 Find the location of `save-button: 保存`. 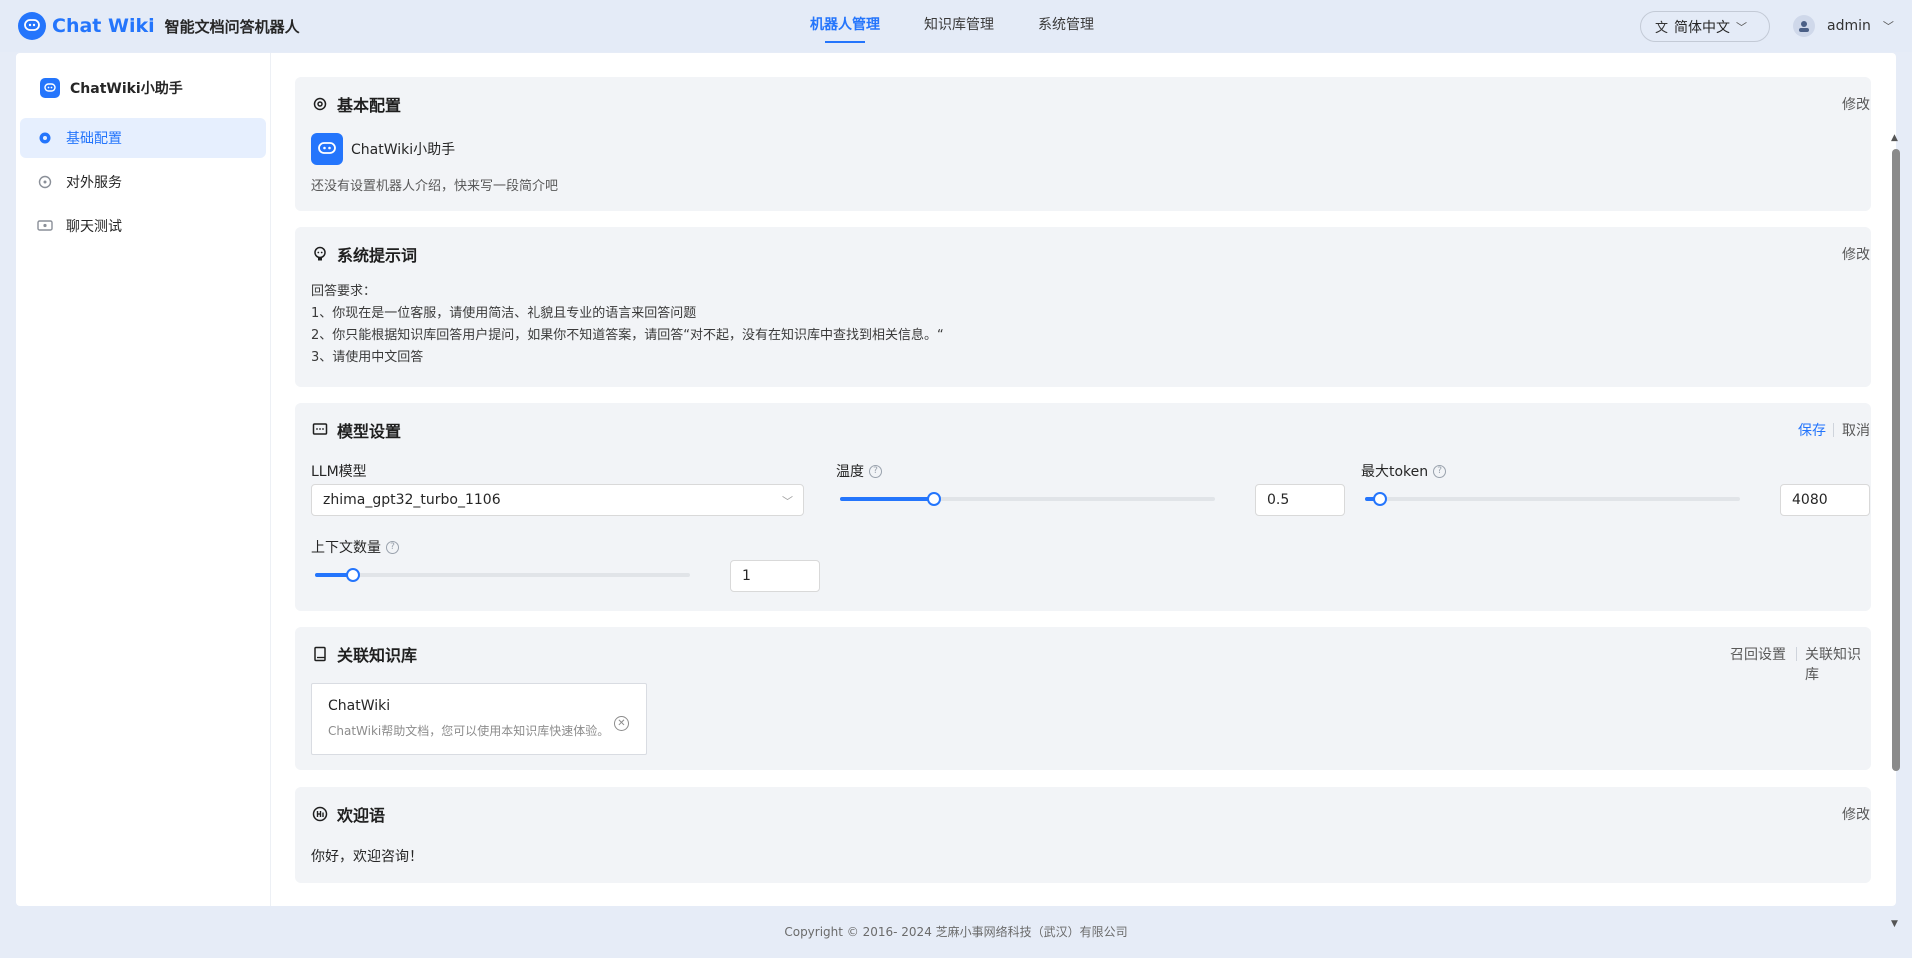

save-button: 保存 is located at coordinates (1812, 430).